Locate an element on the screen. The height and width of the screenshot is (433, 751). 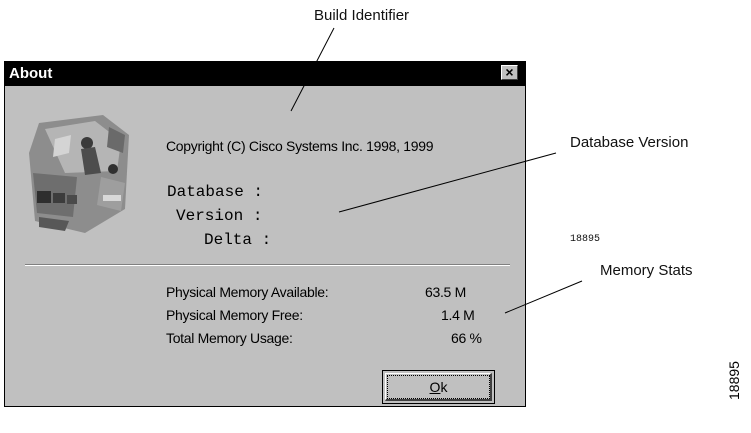
figure-id: 18895 is located at coordinates (734, 380).